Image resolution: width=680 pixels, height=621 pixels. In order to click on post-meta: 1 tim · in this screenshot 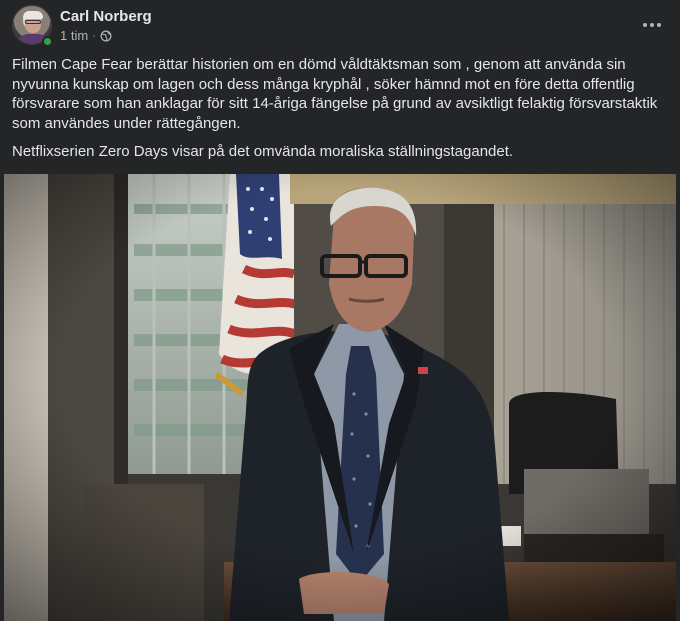, I will do `click(86, 35)`.